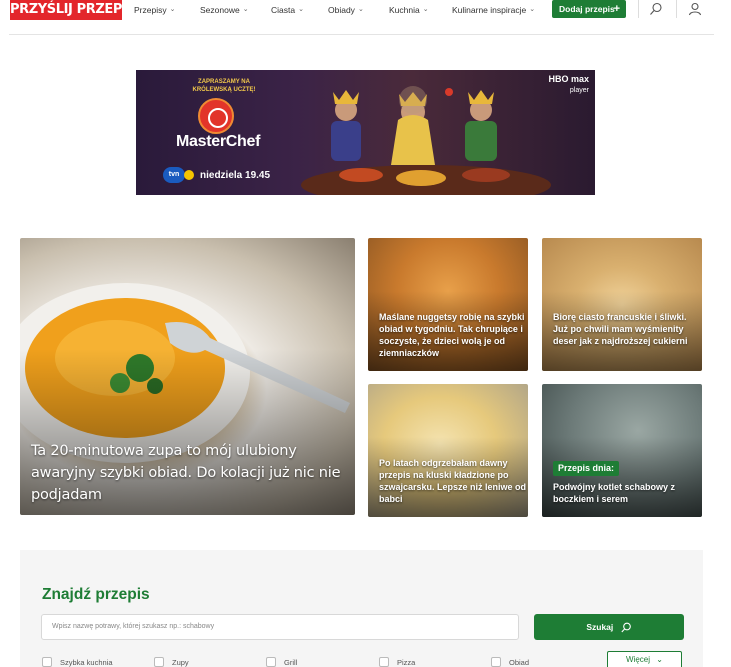 The image size is (731, 667). I want to click on nav-label: Kulinarne inspiracje, so click(489, 10).